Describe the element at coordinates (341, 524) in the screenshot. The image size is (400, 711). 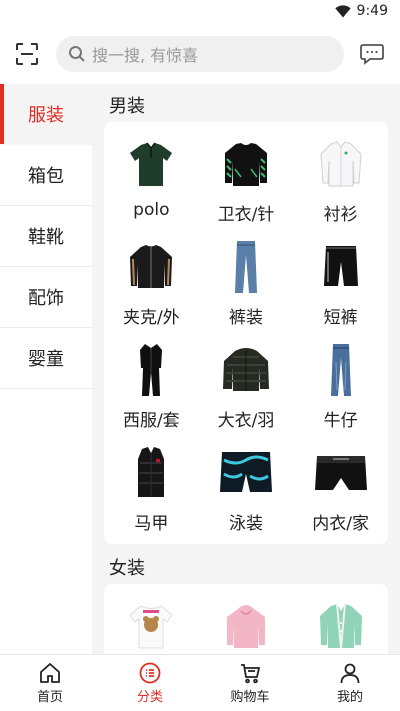
I see `category-label: 内衣/家` at that location.